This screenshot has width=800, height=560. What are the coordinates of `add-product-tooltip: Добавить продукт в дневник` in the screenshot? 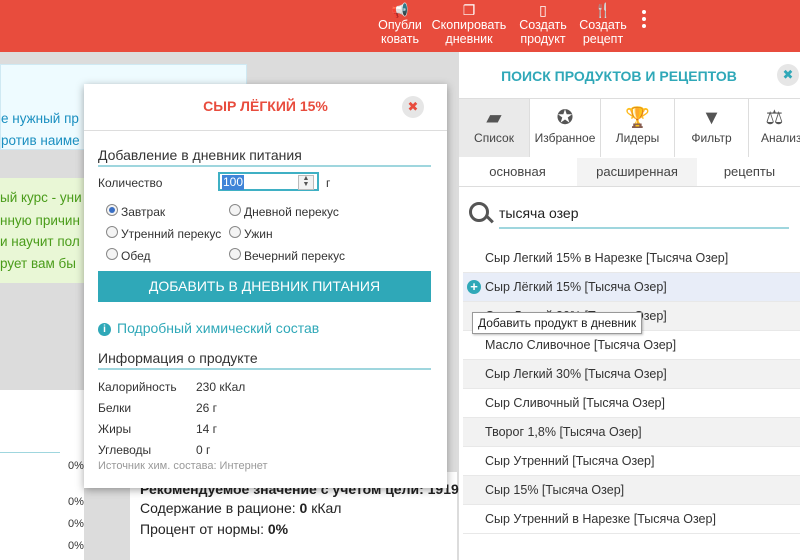 It's located at (557, 323).